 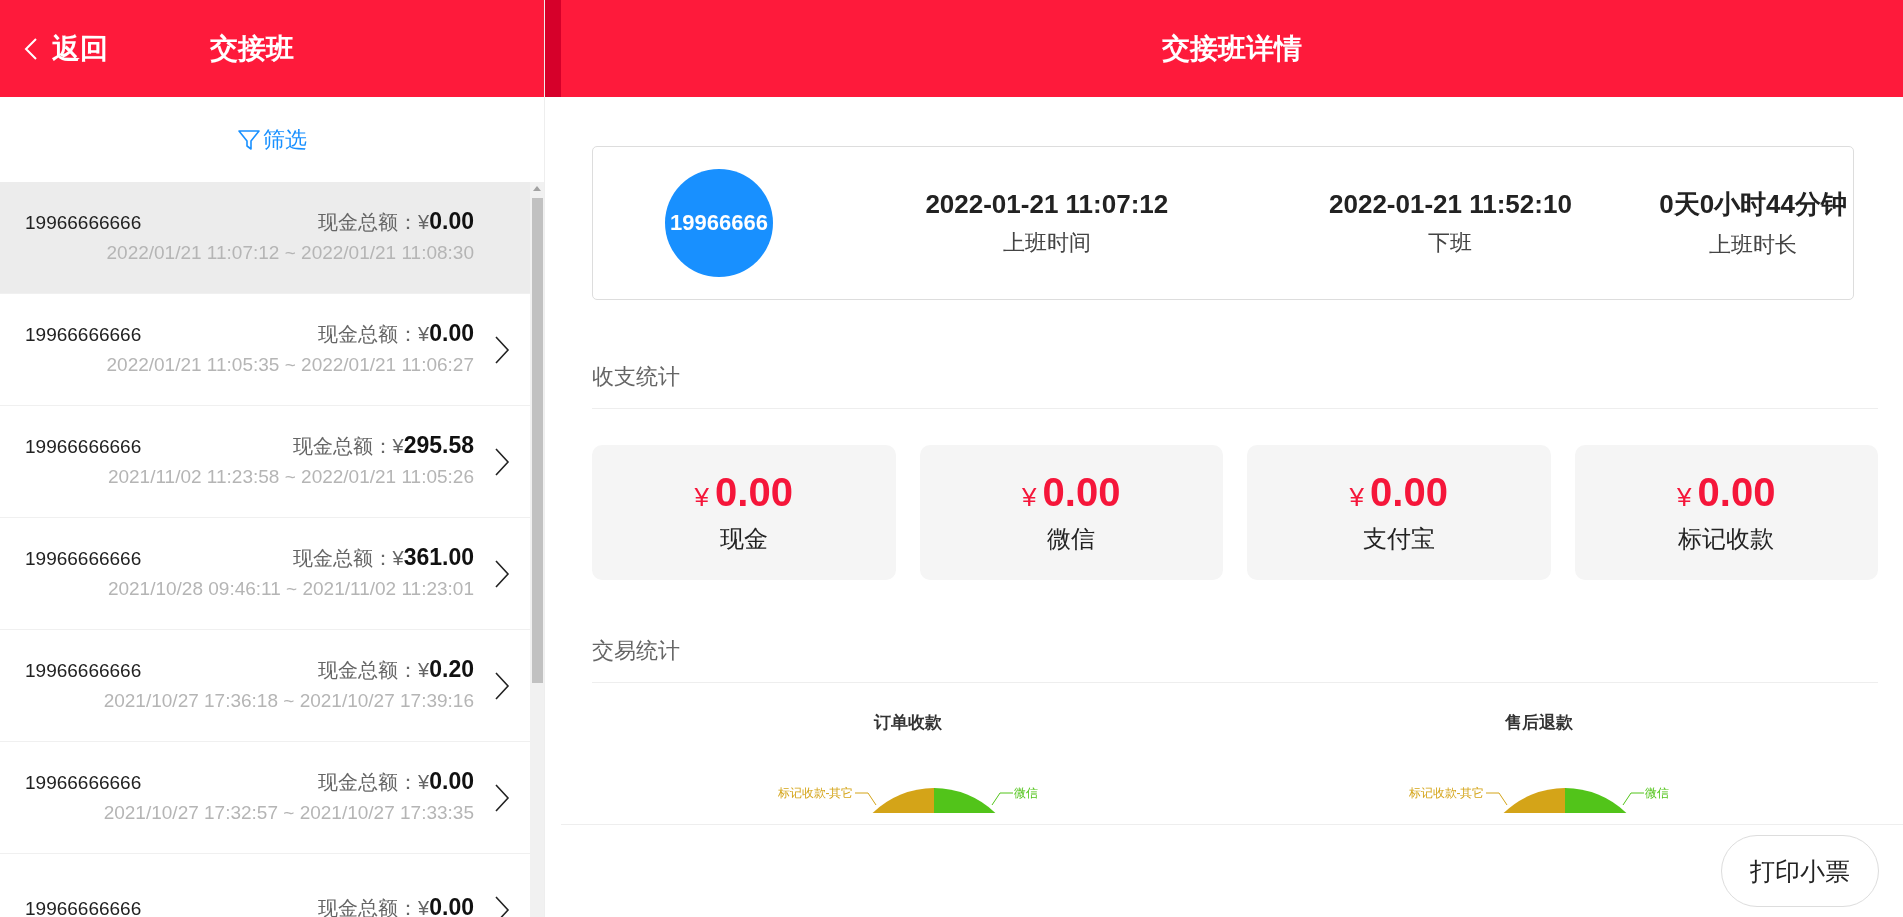 What do you see at coordinates (1071, 539) in the screenshot?
I see `stat-label: 微信` at bounding box center [1071, 539].